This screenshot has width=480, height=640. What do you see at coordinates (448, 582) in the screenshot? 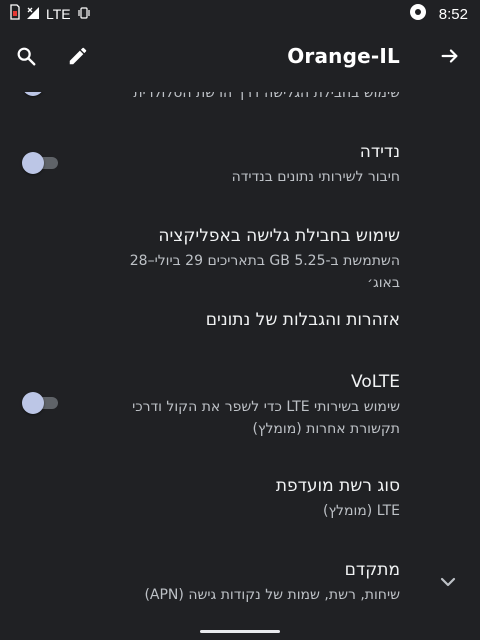
I see `chevron-down-icon` at bounding box center [448, 582].